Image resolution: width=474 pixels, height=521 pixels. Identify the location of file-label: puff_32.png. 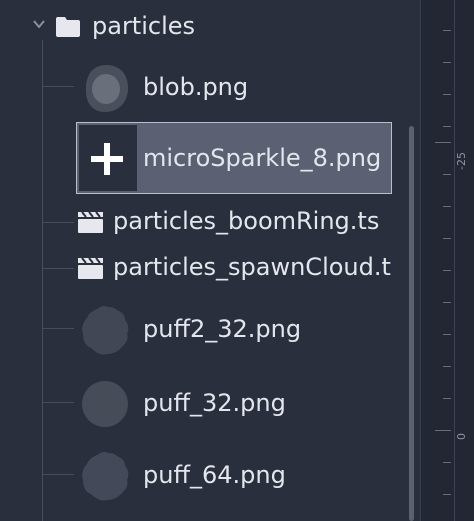
(214, 403).